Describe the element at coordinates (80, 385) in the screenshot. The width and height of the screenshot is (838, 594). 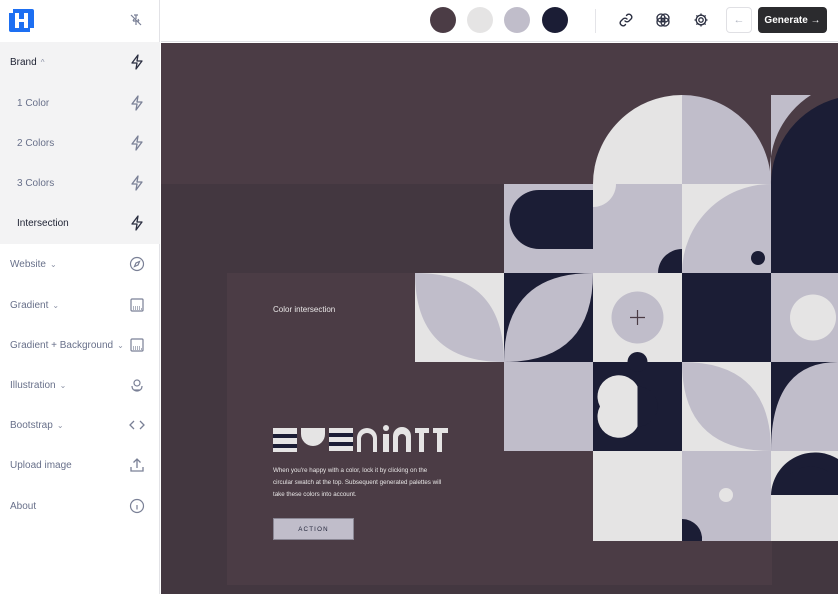
I see `sidebar-item-illustration: Illustration ⌄` at that location.